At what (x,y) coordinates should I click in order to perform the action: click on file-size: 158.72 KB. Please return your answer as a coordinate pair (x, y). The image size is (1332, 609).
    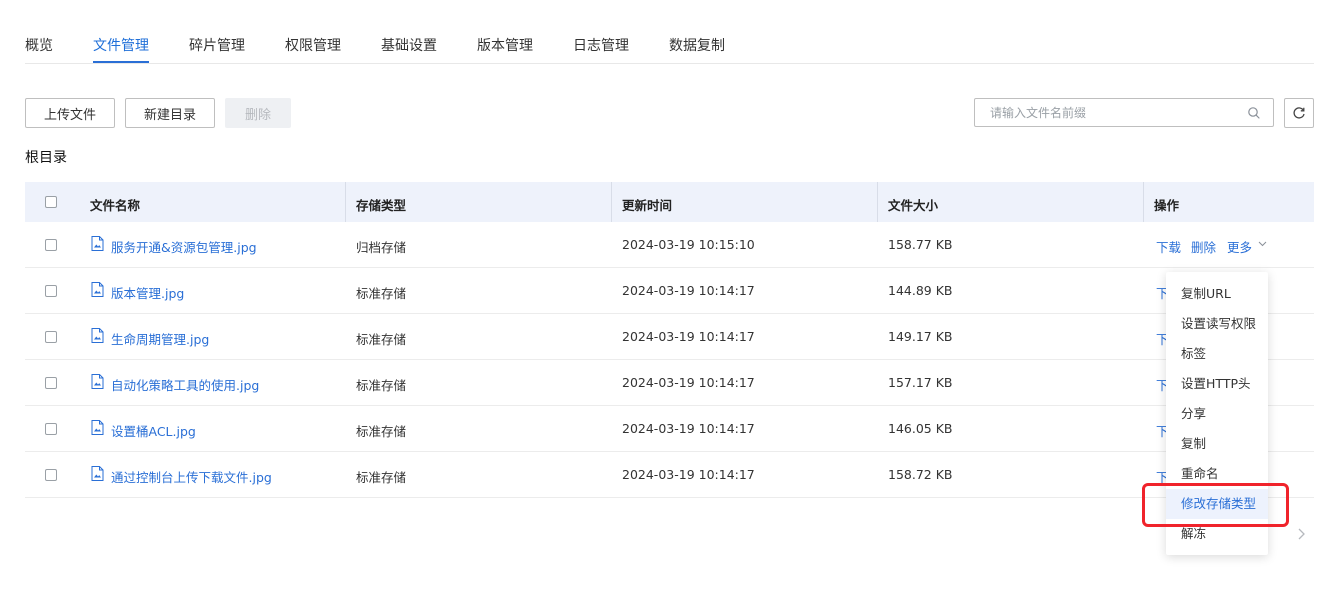
    Looking at the image, I should click on (920, 474).